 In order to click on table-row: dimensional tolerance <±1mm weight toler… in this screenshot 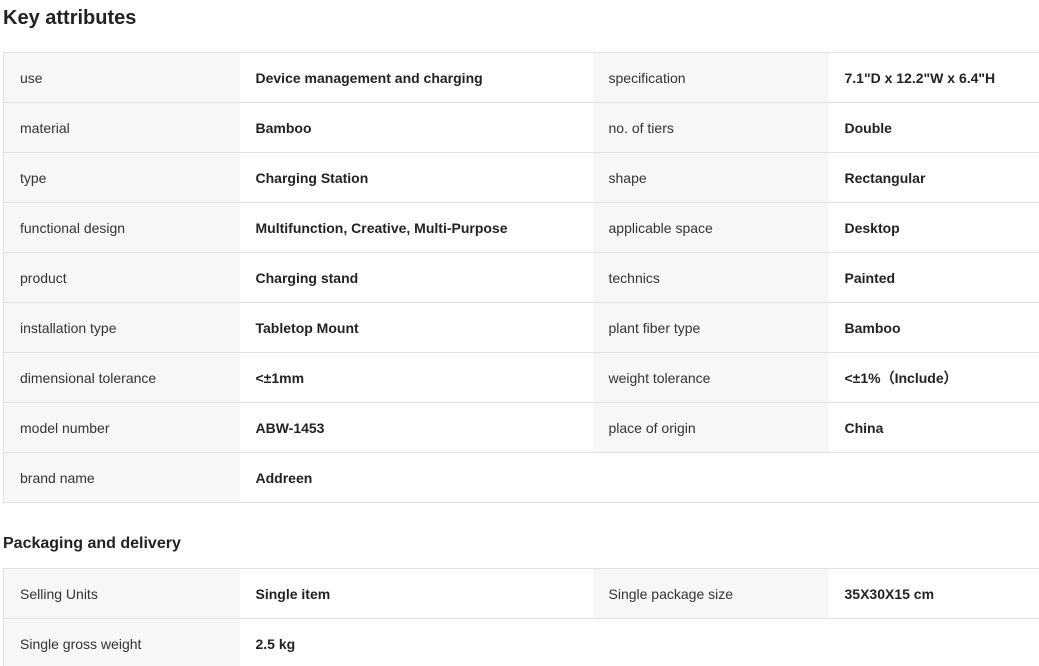, I will do `click(521, 377)`.